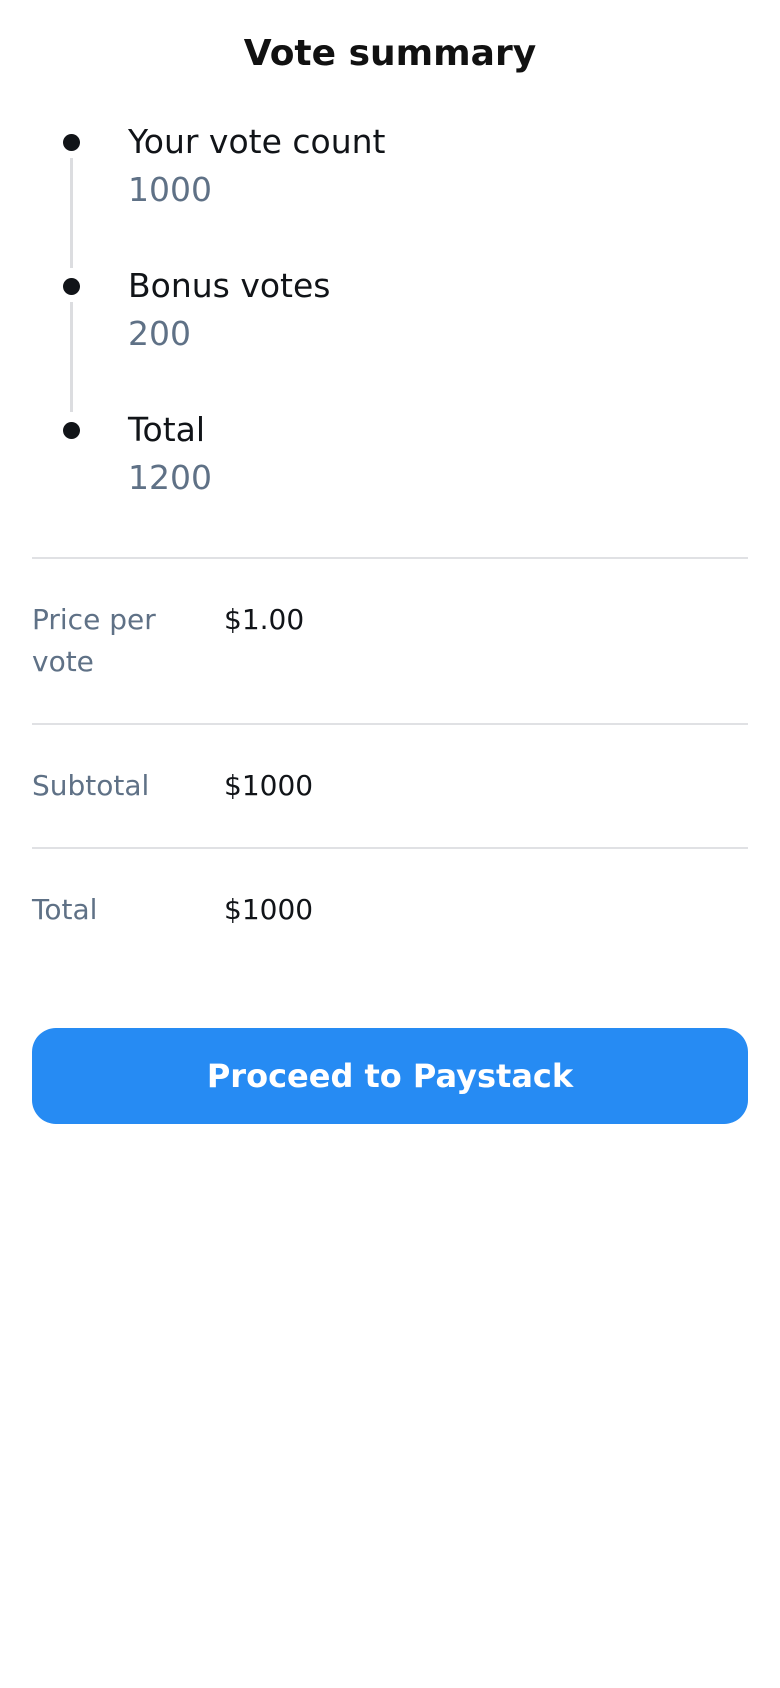  Describe the element at coordinates (390, 468) in the screenshot. I see `timeline-item-total: Total 1200` at that location.